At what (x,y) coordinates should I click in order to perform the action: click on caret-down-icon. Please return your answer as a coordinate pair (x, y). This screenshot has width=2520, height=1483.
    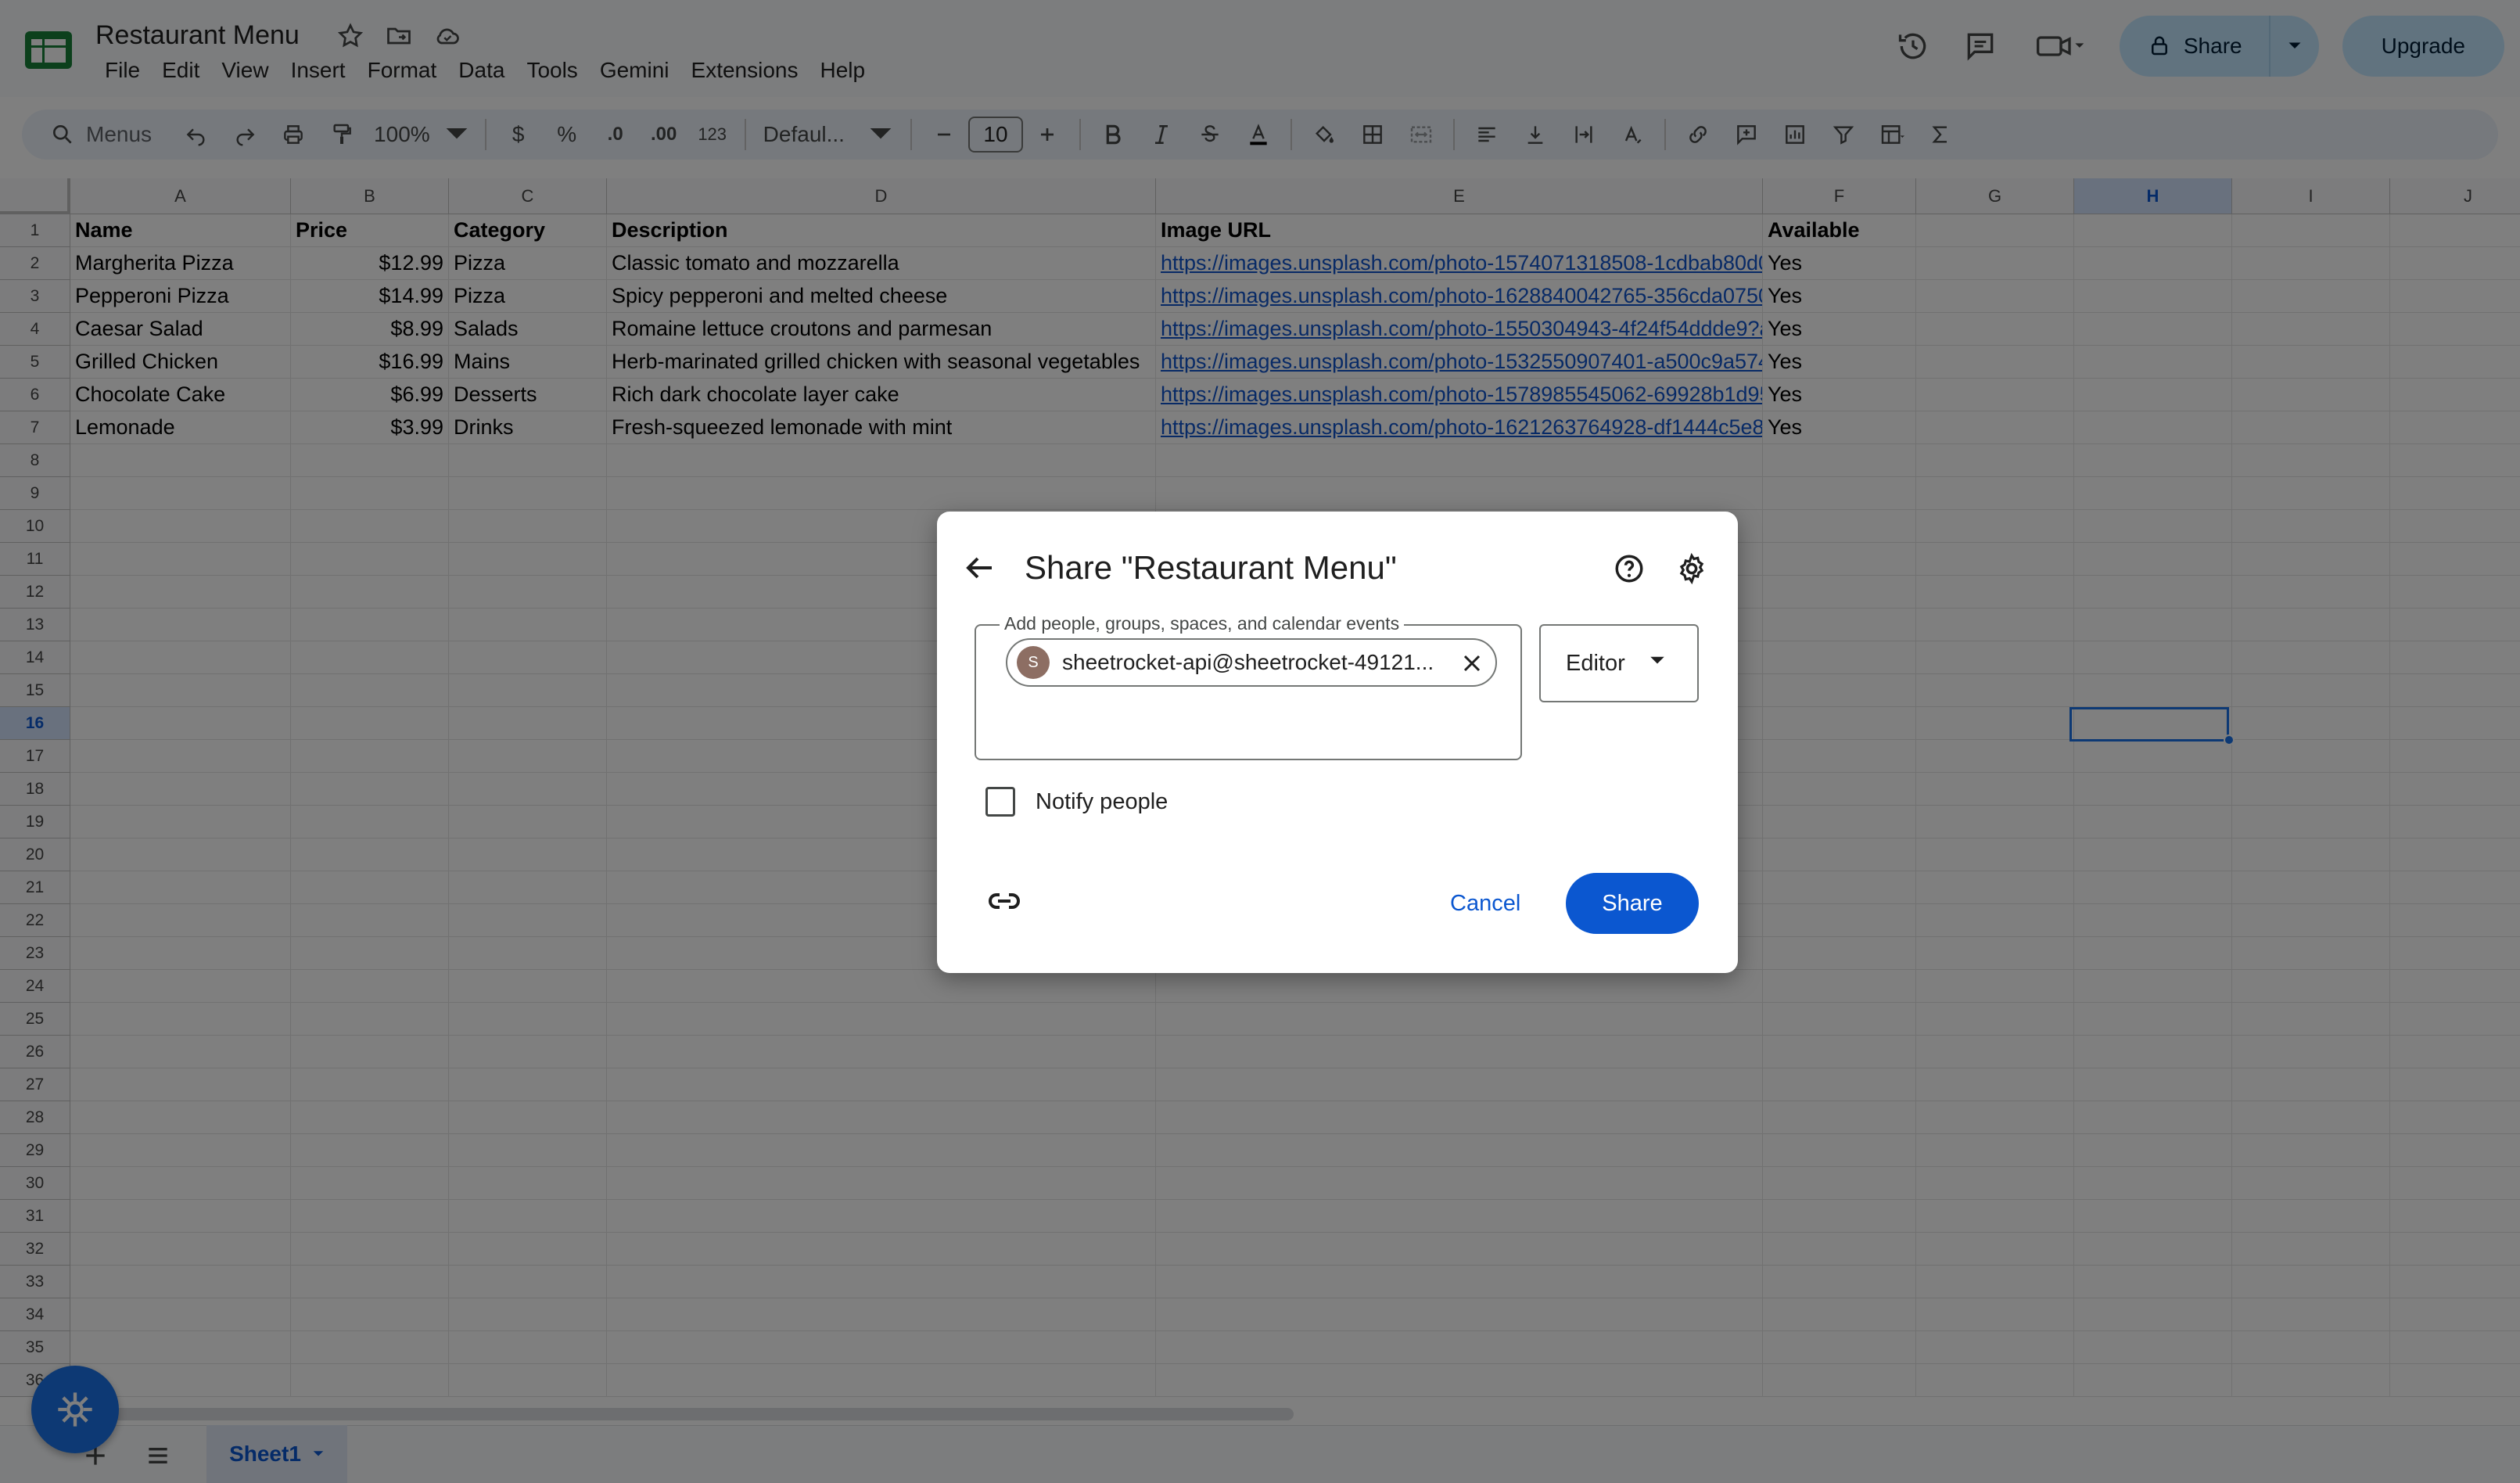
    Looking at the image, I should click on (1657, 660).